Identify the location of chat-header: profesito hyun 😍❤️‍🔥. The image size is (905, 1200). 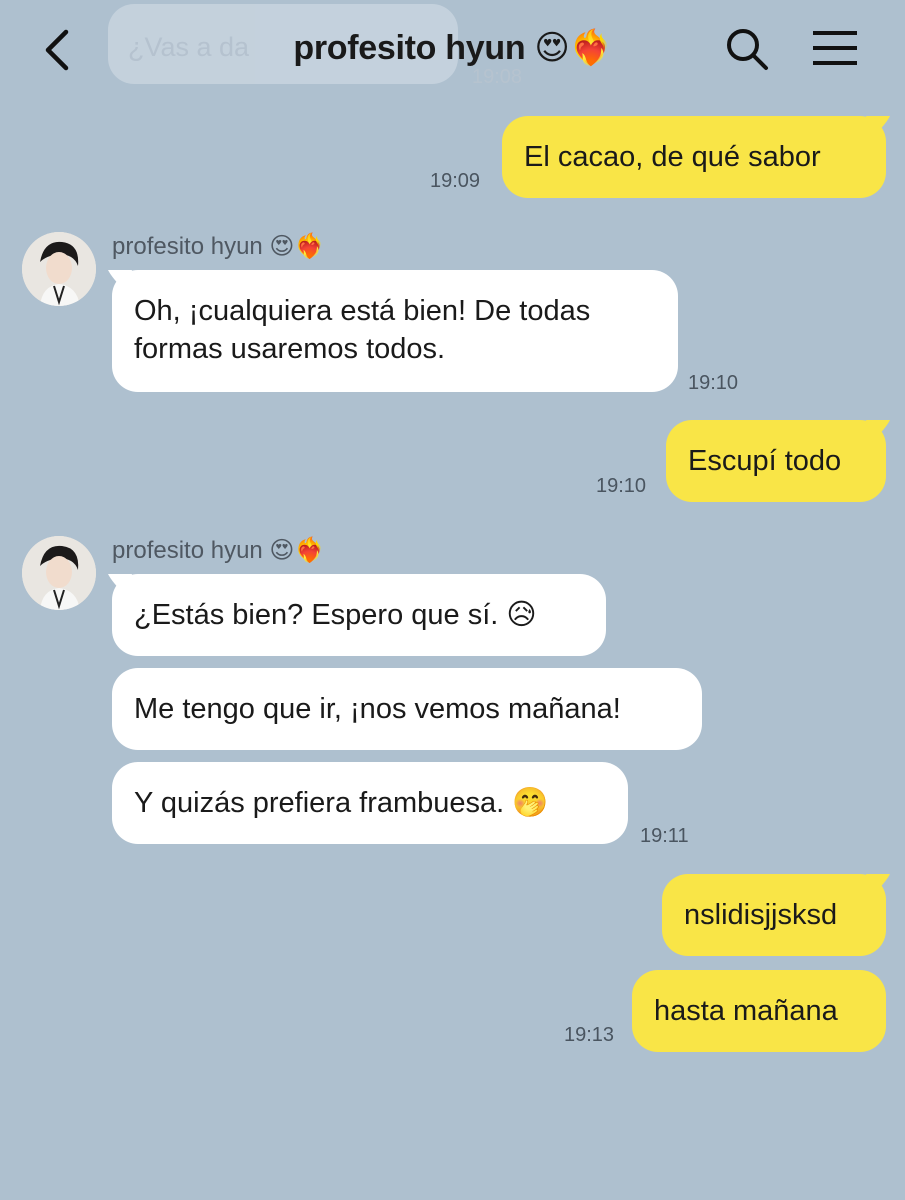
(452, 50).